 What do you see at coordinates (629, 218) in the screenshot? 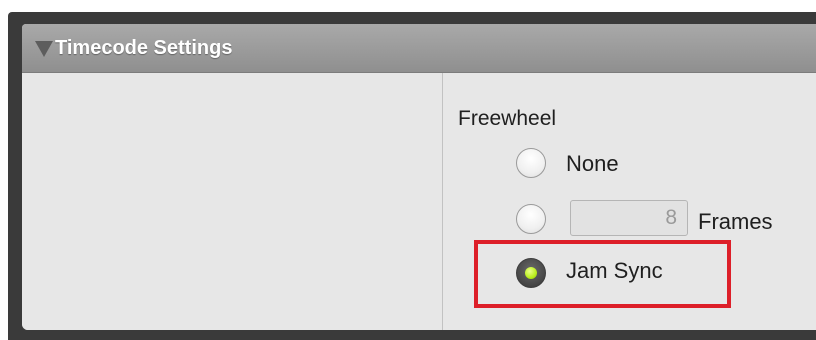
I see `frames-input: 8` at bounding box center [629, 218].